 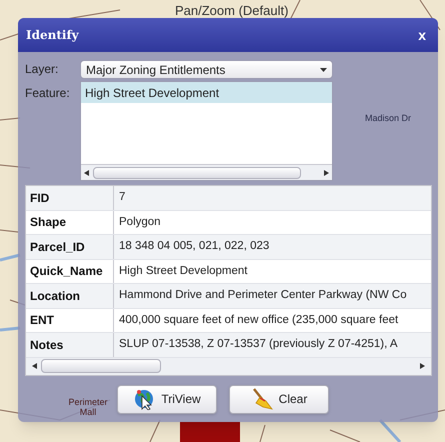 What do you see at coordinates (70, 344) in the screenshot?
I see `field-name-cell: Notes` at bounding box center [70, 344].